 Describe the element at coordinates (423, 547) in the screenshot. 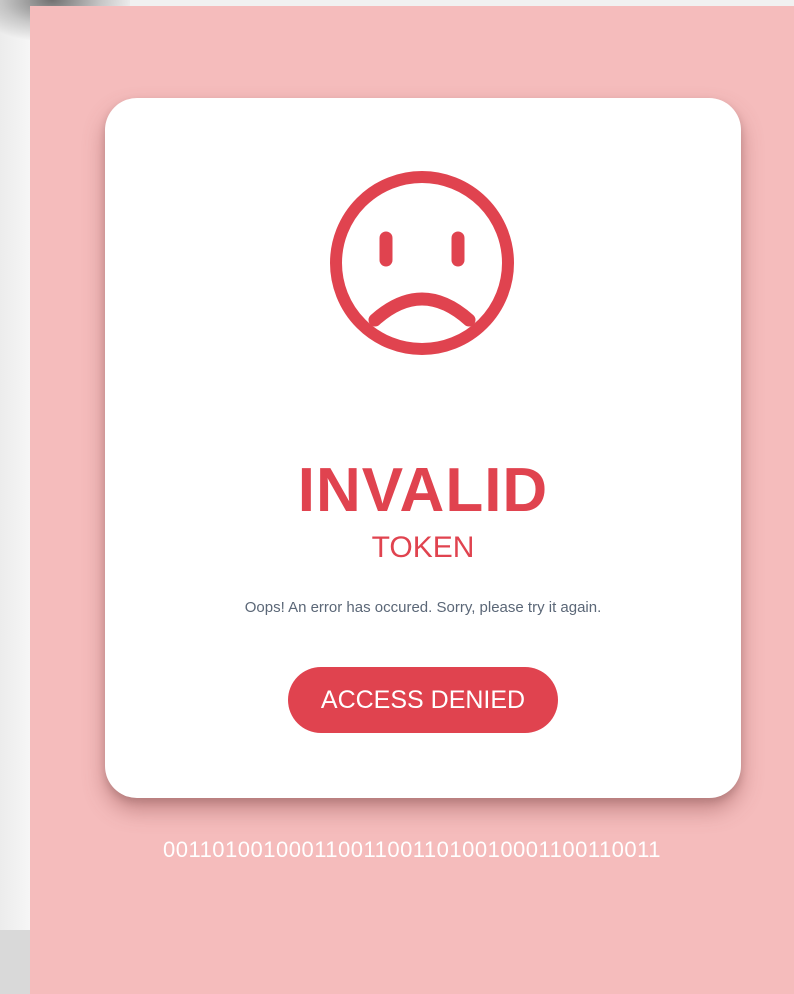

I see `error-subtitle: TOKEN` at that location.